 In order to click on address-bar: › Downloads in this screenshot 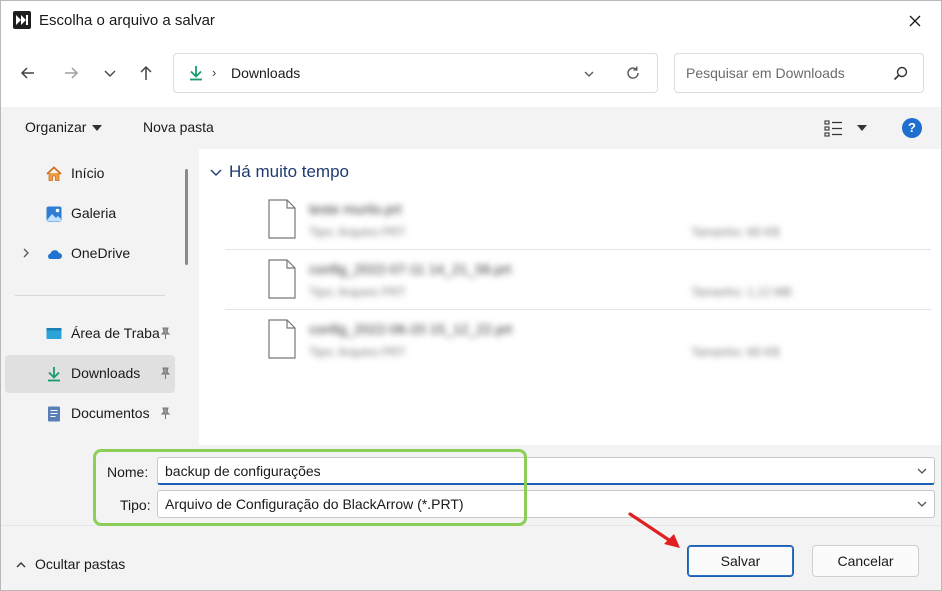, I will do `click(415, 73)`.